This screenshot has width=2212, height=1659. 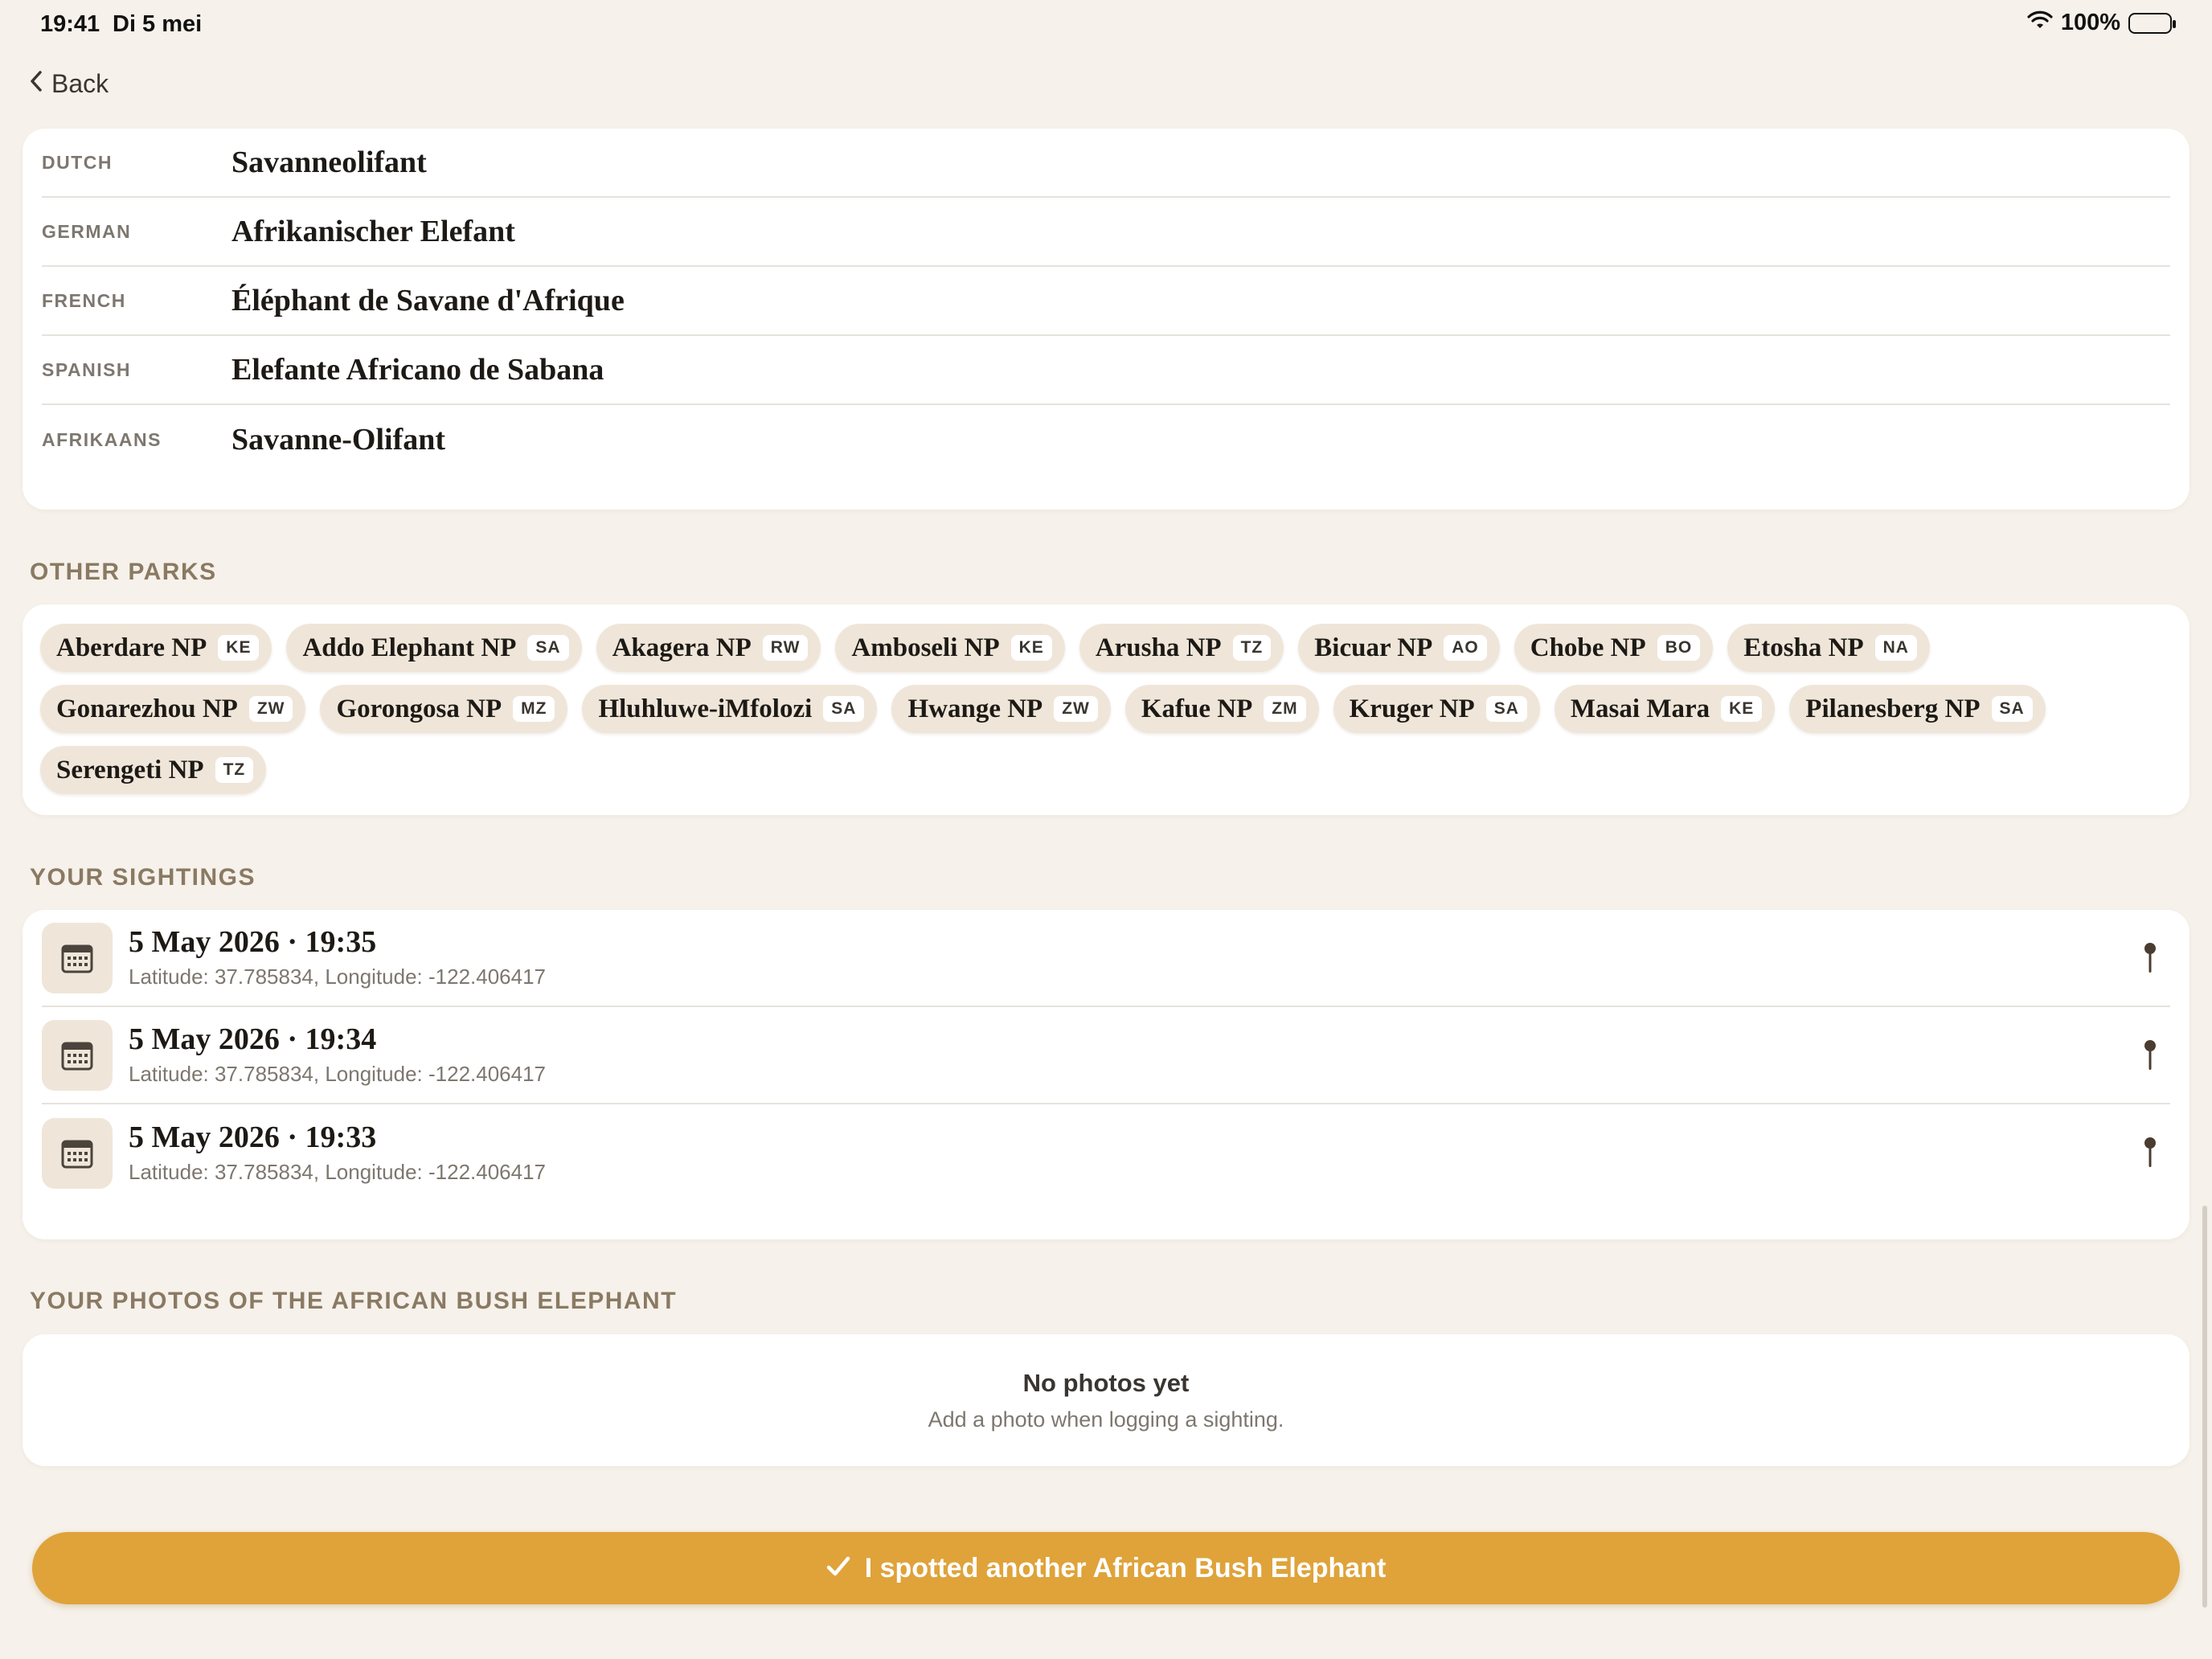 I want to click on name-row-afrikaans: AFRIKAANS Savanne-Olifant, so click(x=1106, y=439).